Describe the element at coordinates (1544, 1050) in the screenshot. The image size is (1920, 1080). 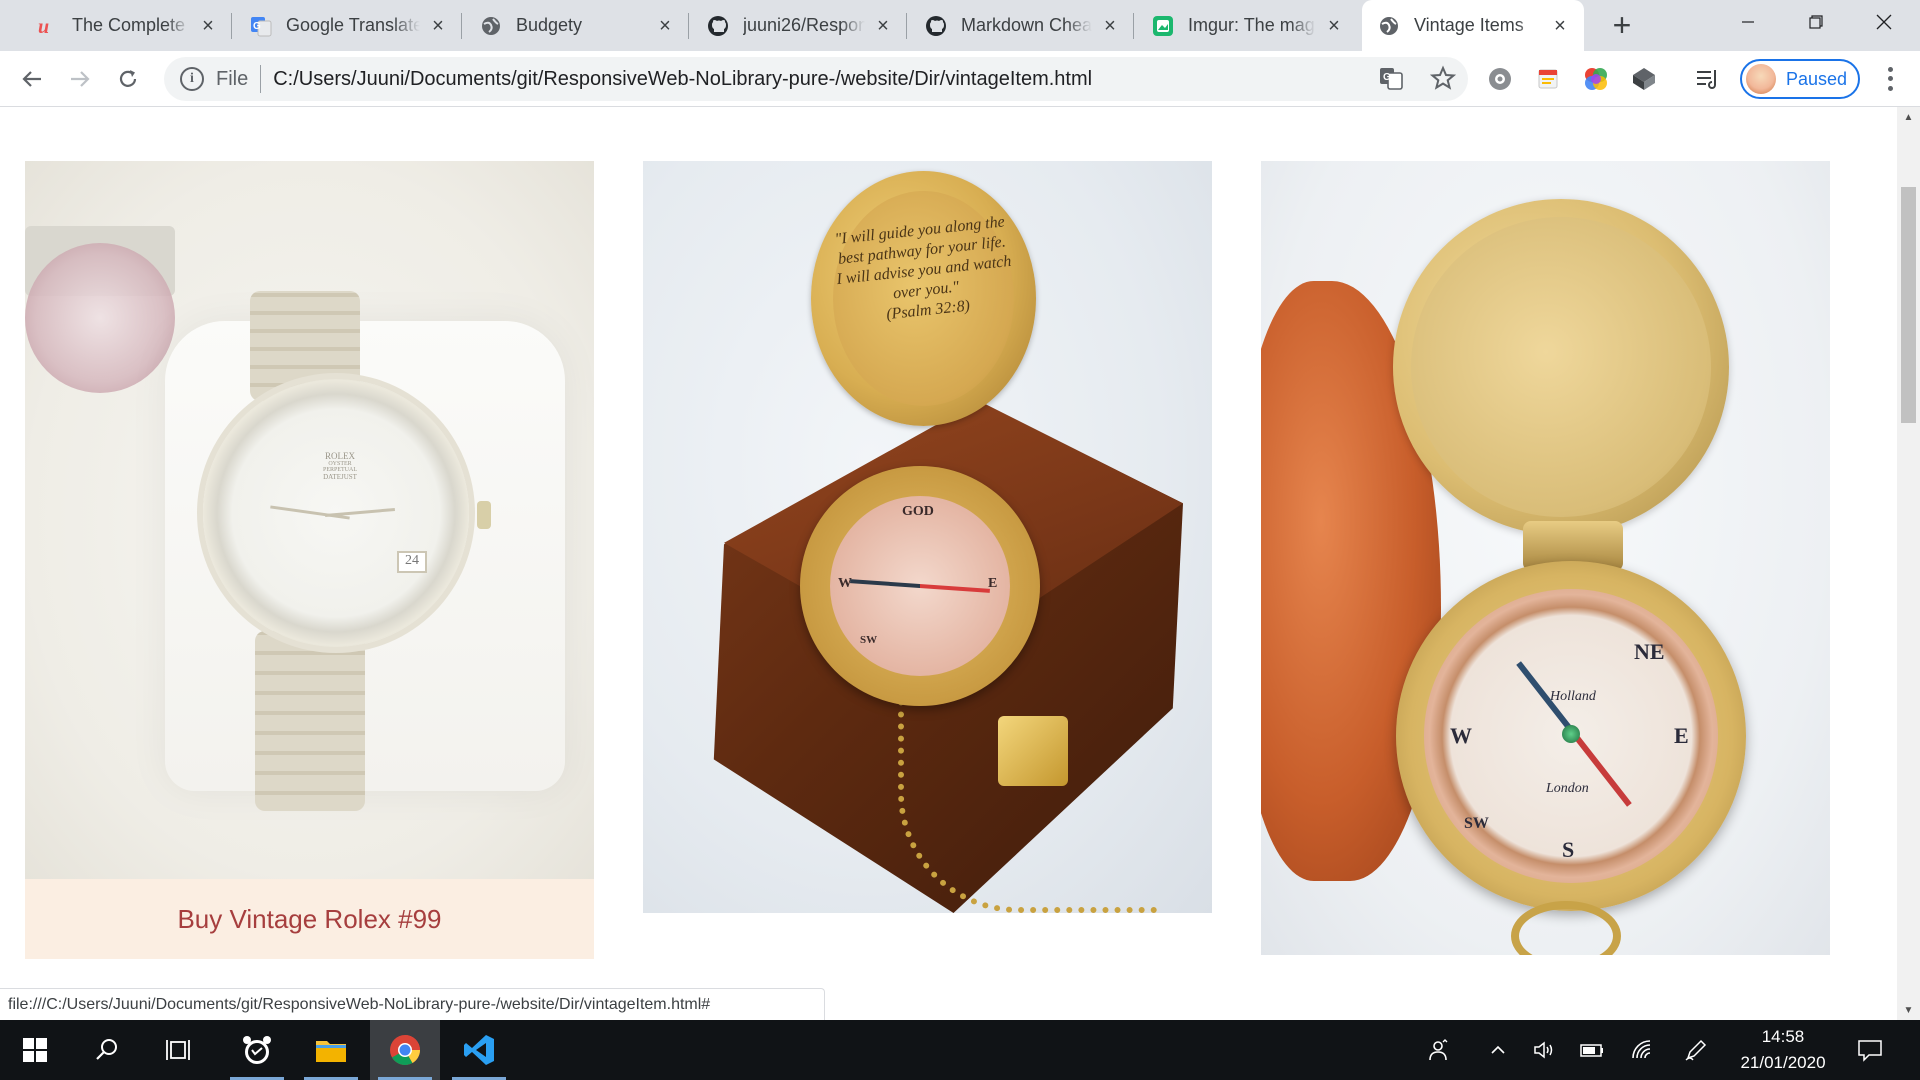
I see `volume-icon` at that location.